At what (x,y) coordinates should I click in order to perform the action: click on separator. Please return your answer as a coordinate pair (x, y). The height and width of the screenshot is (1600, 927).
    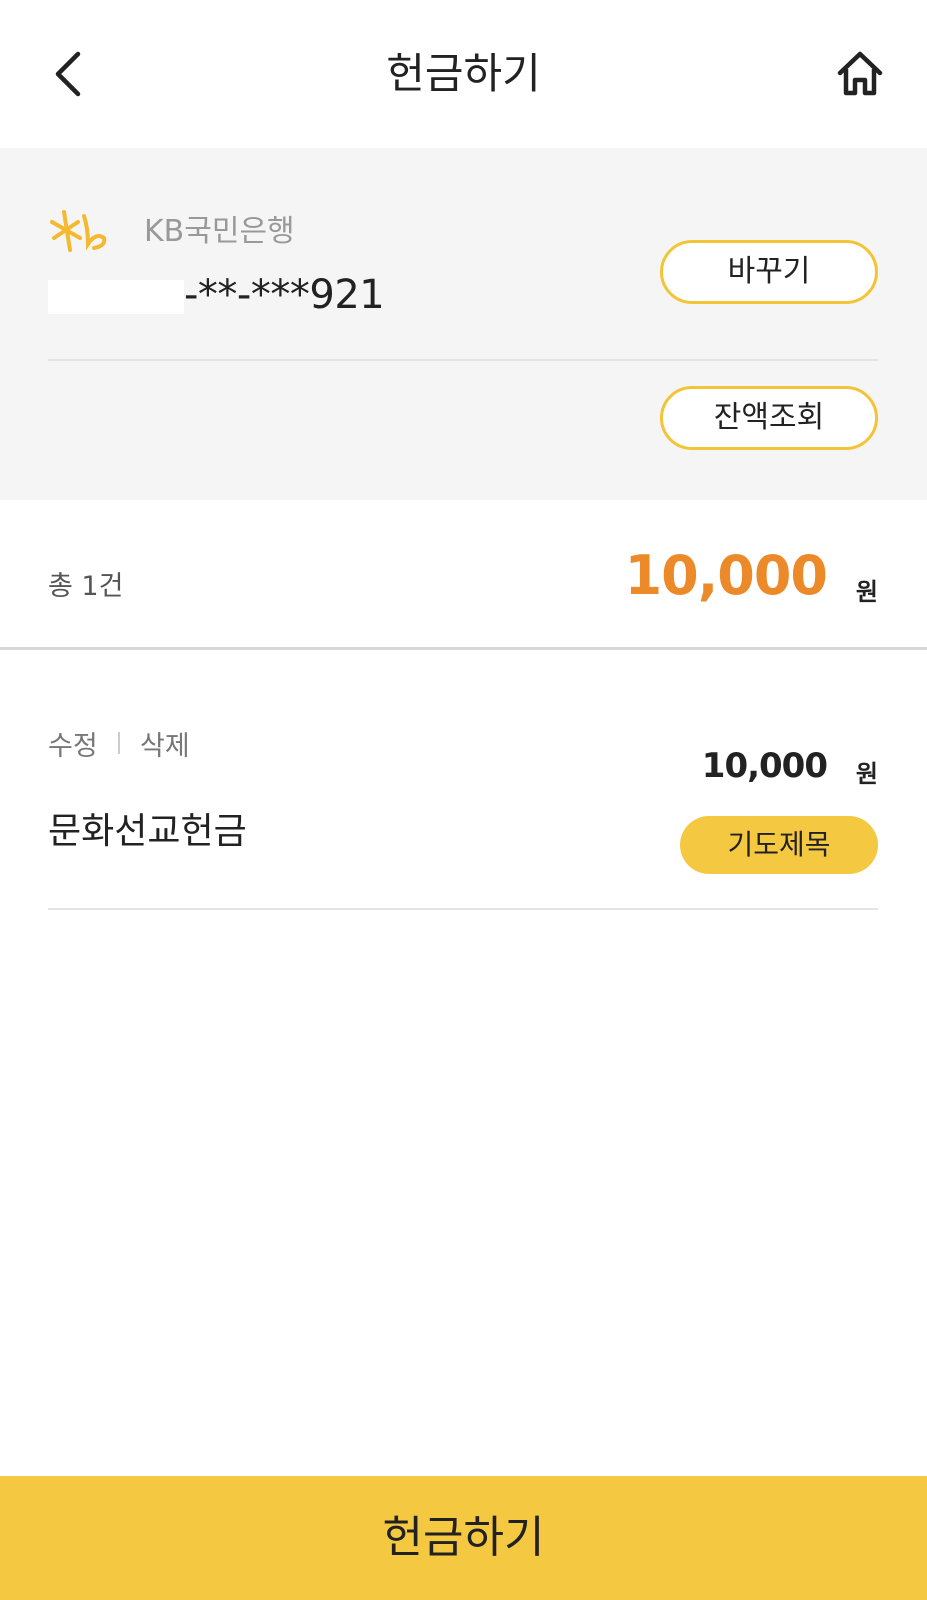
    Looking at the image, I should click on (119, 743).